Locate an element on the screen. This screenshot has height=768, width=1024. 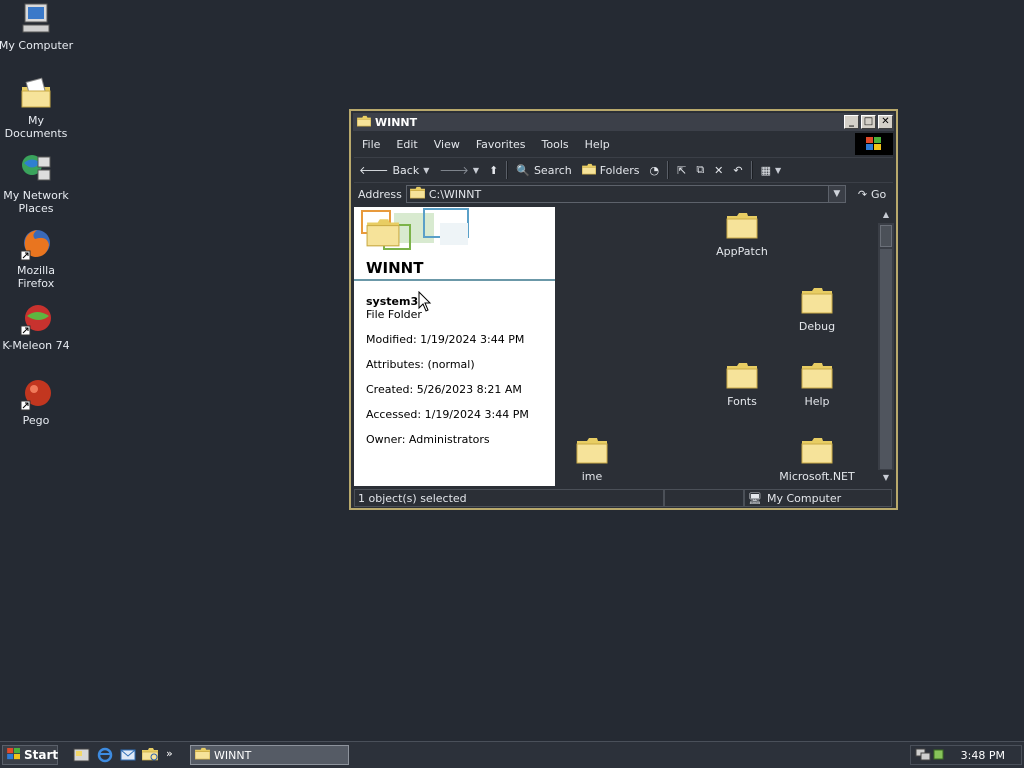
start-button: Start is located at coordinates (30, 755).